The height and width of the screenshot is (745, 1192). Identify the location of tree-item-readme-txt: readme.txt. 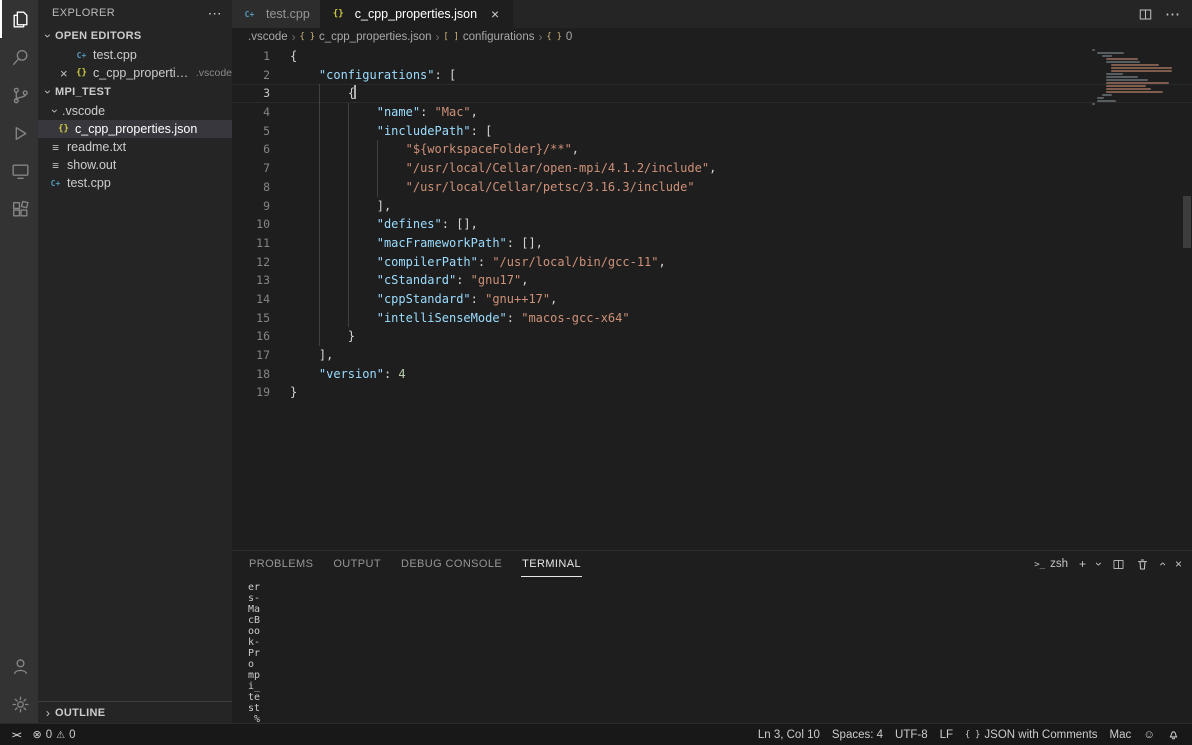
(135, 147).